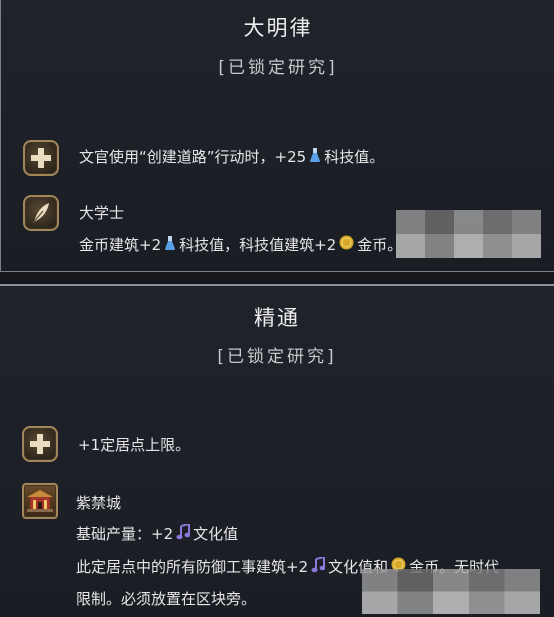  Describe the element at coordinates (40, 501) in the screenshot. I see `forbidden-city-icon` at that location.